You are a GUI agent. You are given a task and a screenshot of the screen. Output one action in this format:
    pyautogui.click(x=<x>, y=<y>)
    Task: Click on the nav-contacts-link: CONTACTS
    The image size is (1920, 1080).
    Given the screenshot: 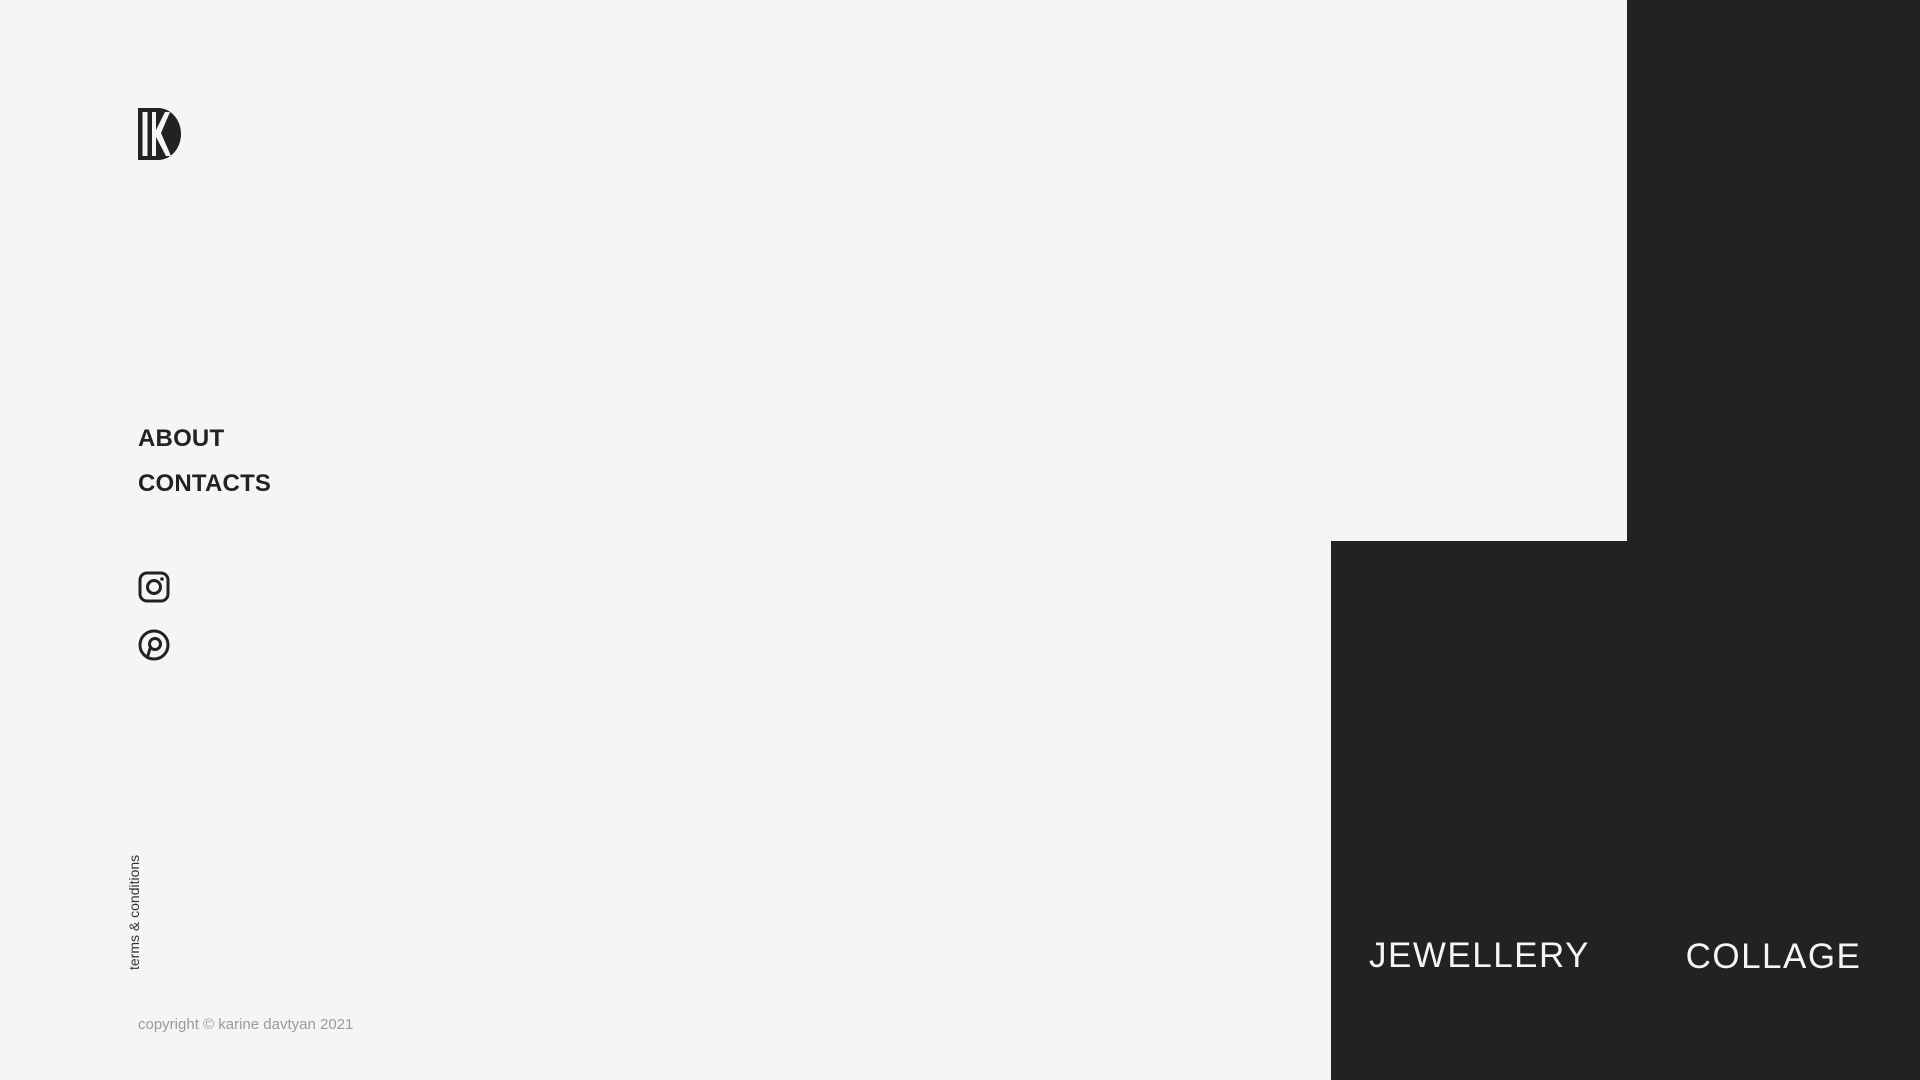 What is the action you would take?
    pyautogui.click(x=204, y=483)
    